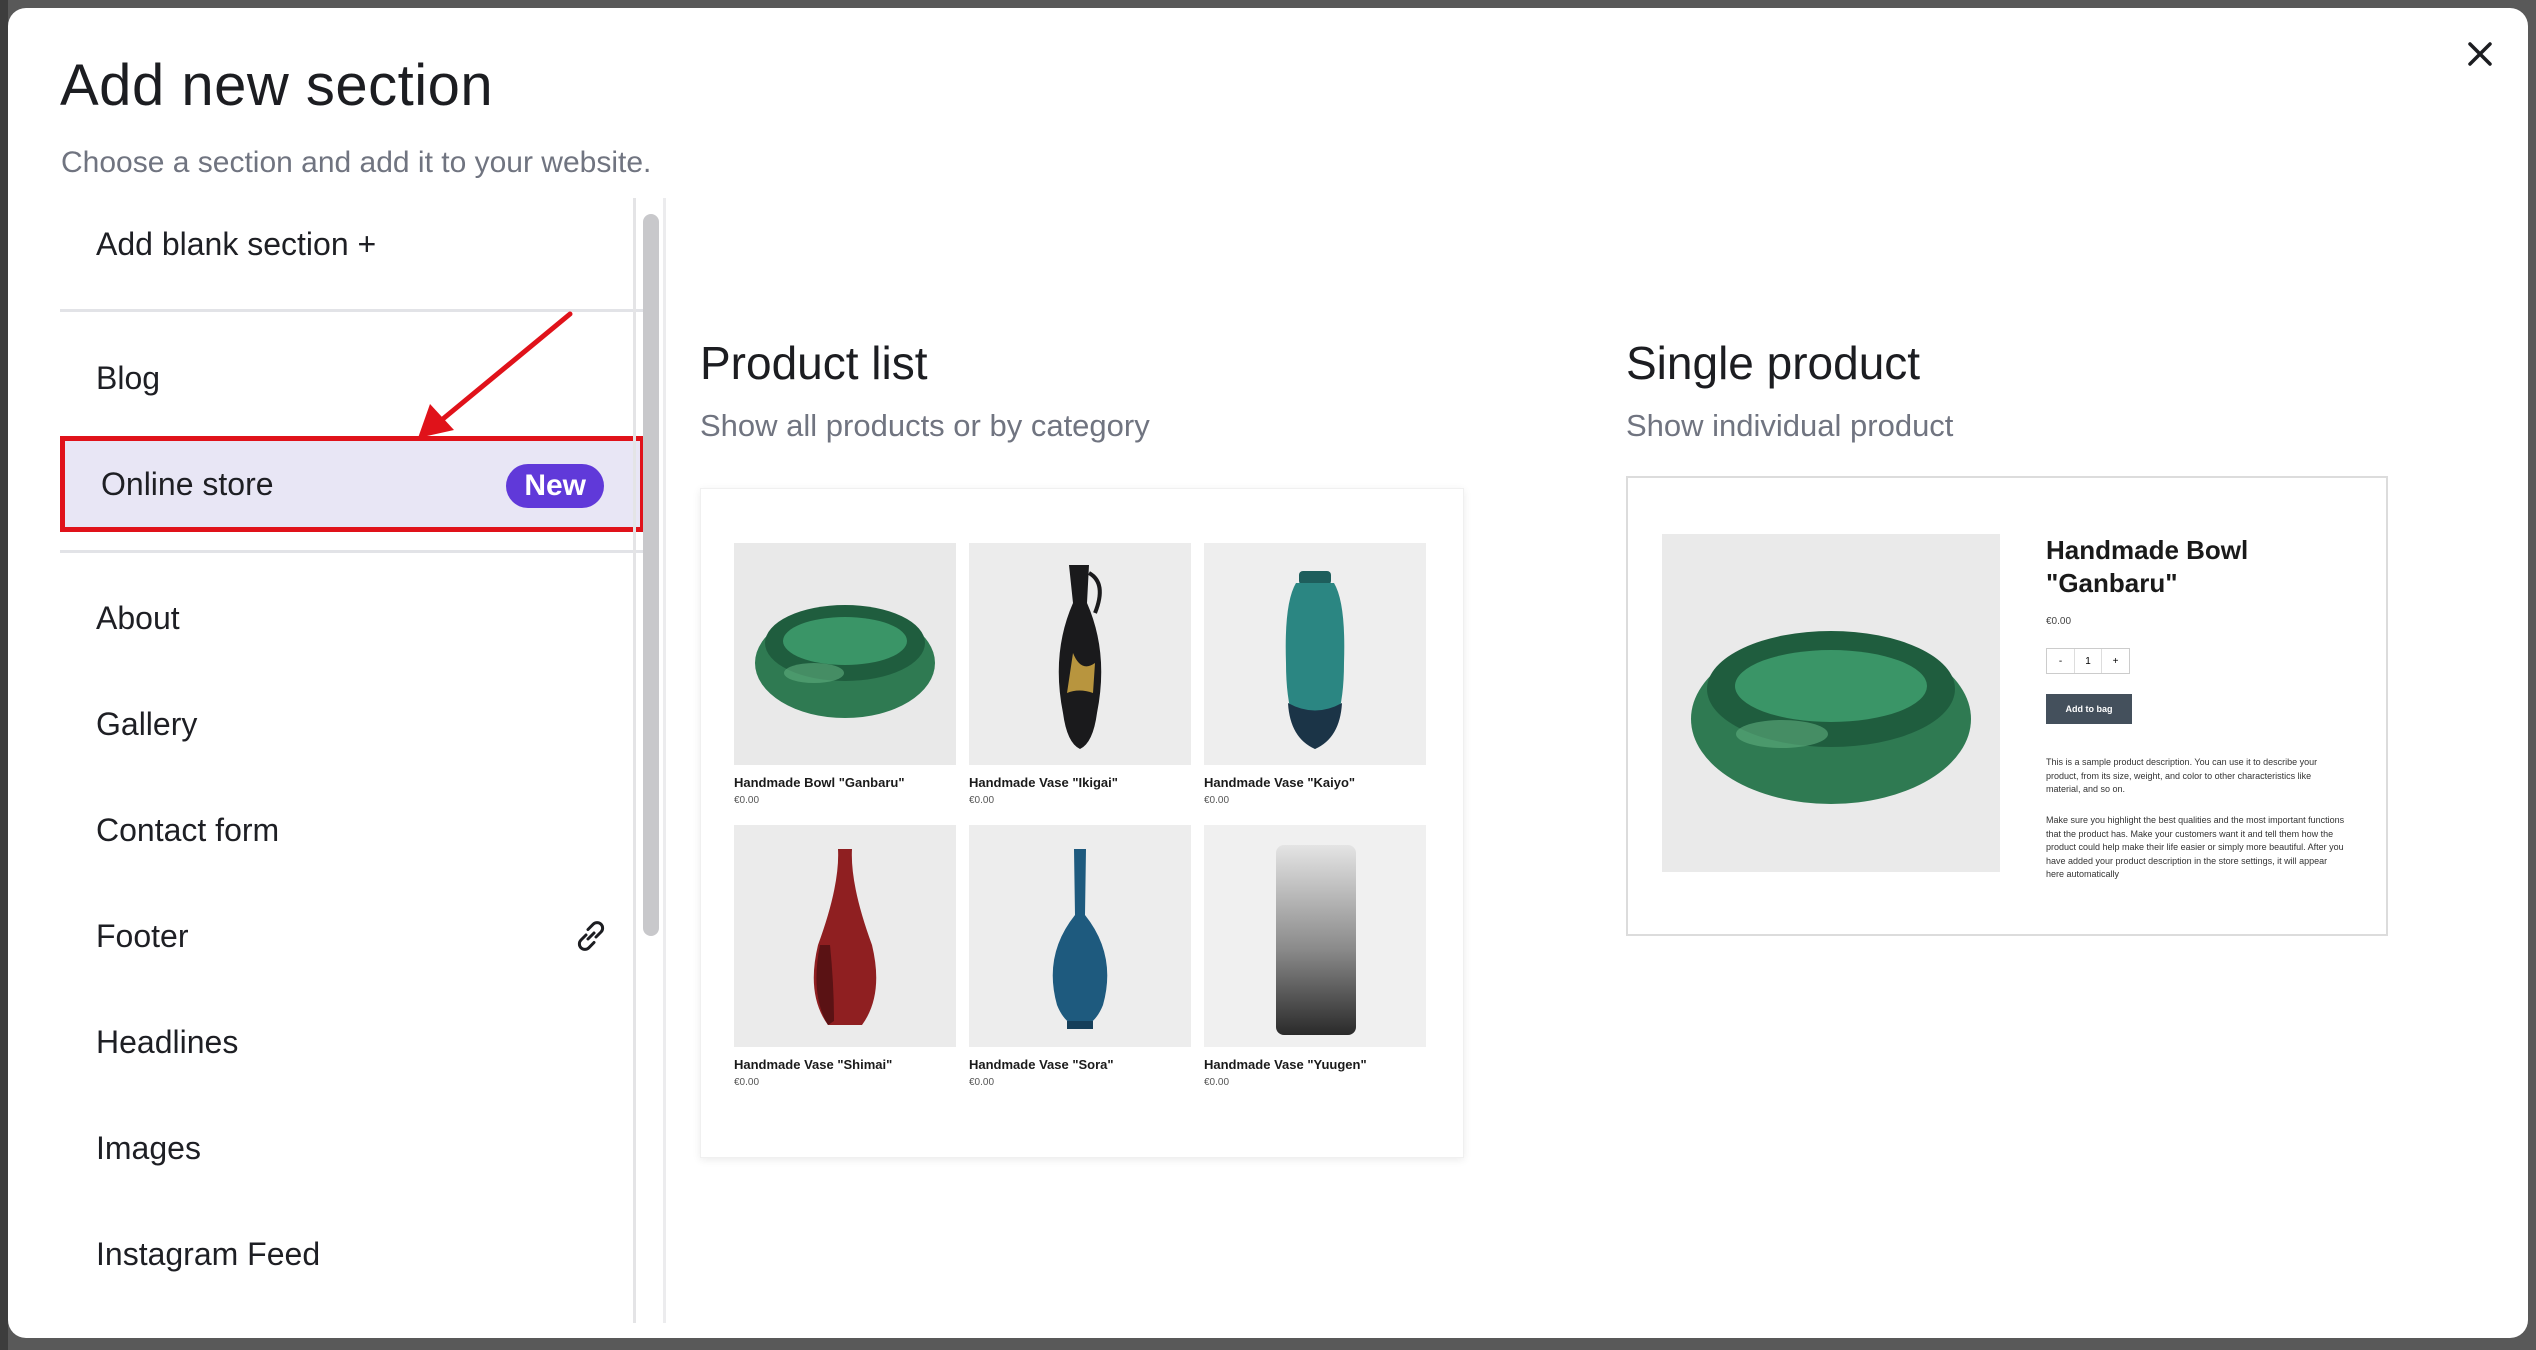 The width and height of the screenshot is (2536, 1350). Describe the element at coordinates (2061, 661) in the screenshot. I see `qty-minus-button: -` at that location.